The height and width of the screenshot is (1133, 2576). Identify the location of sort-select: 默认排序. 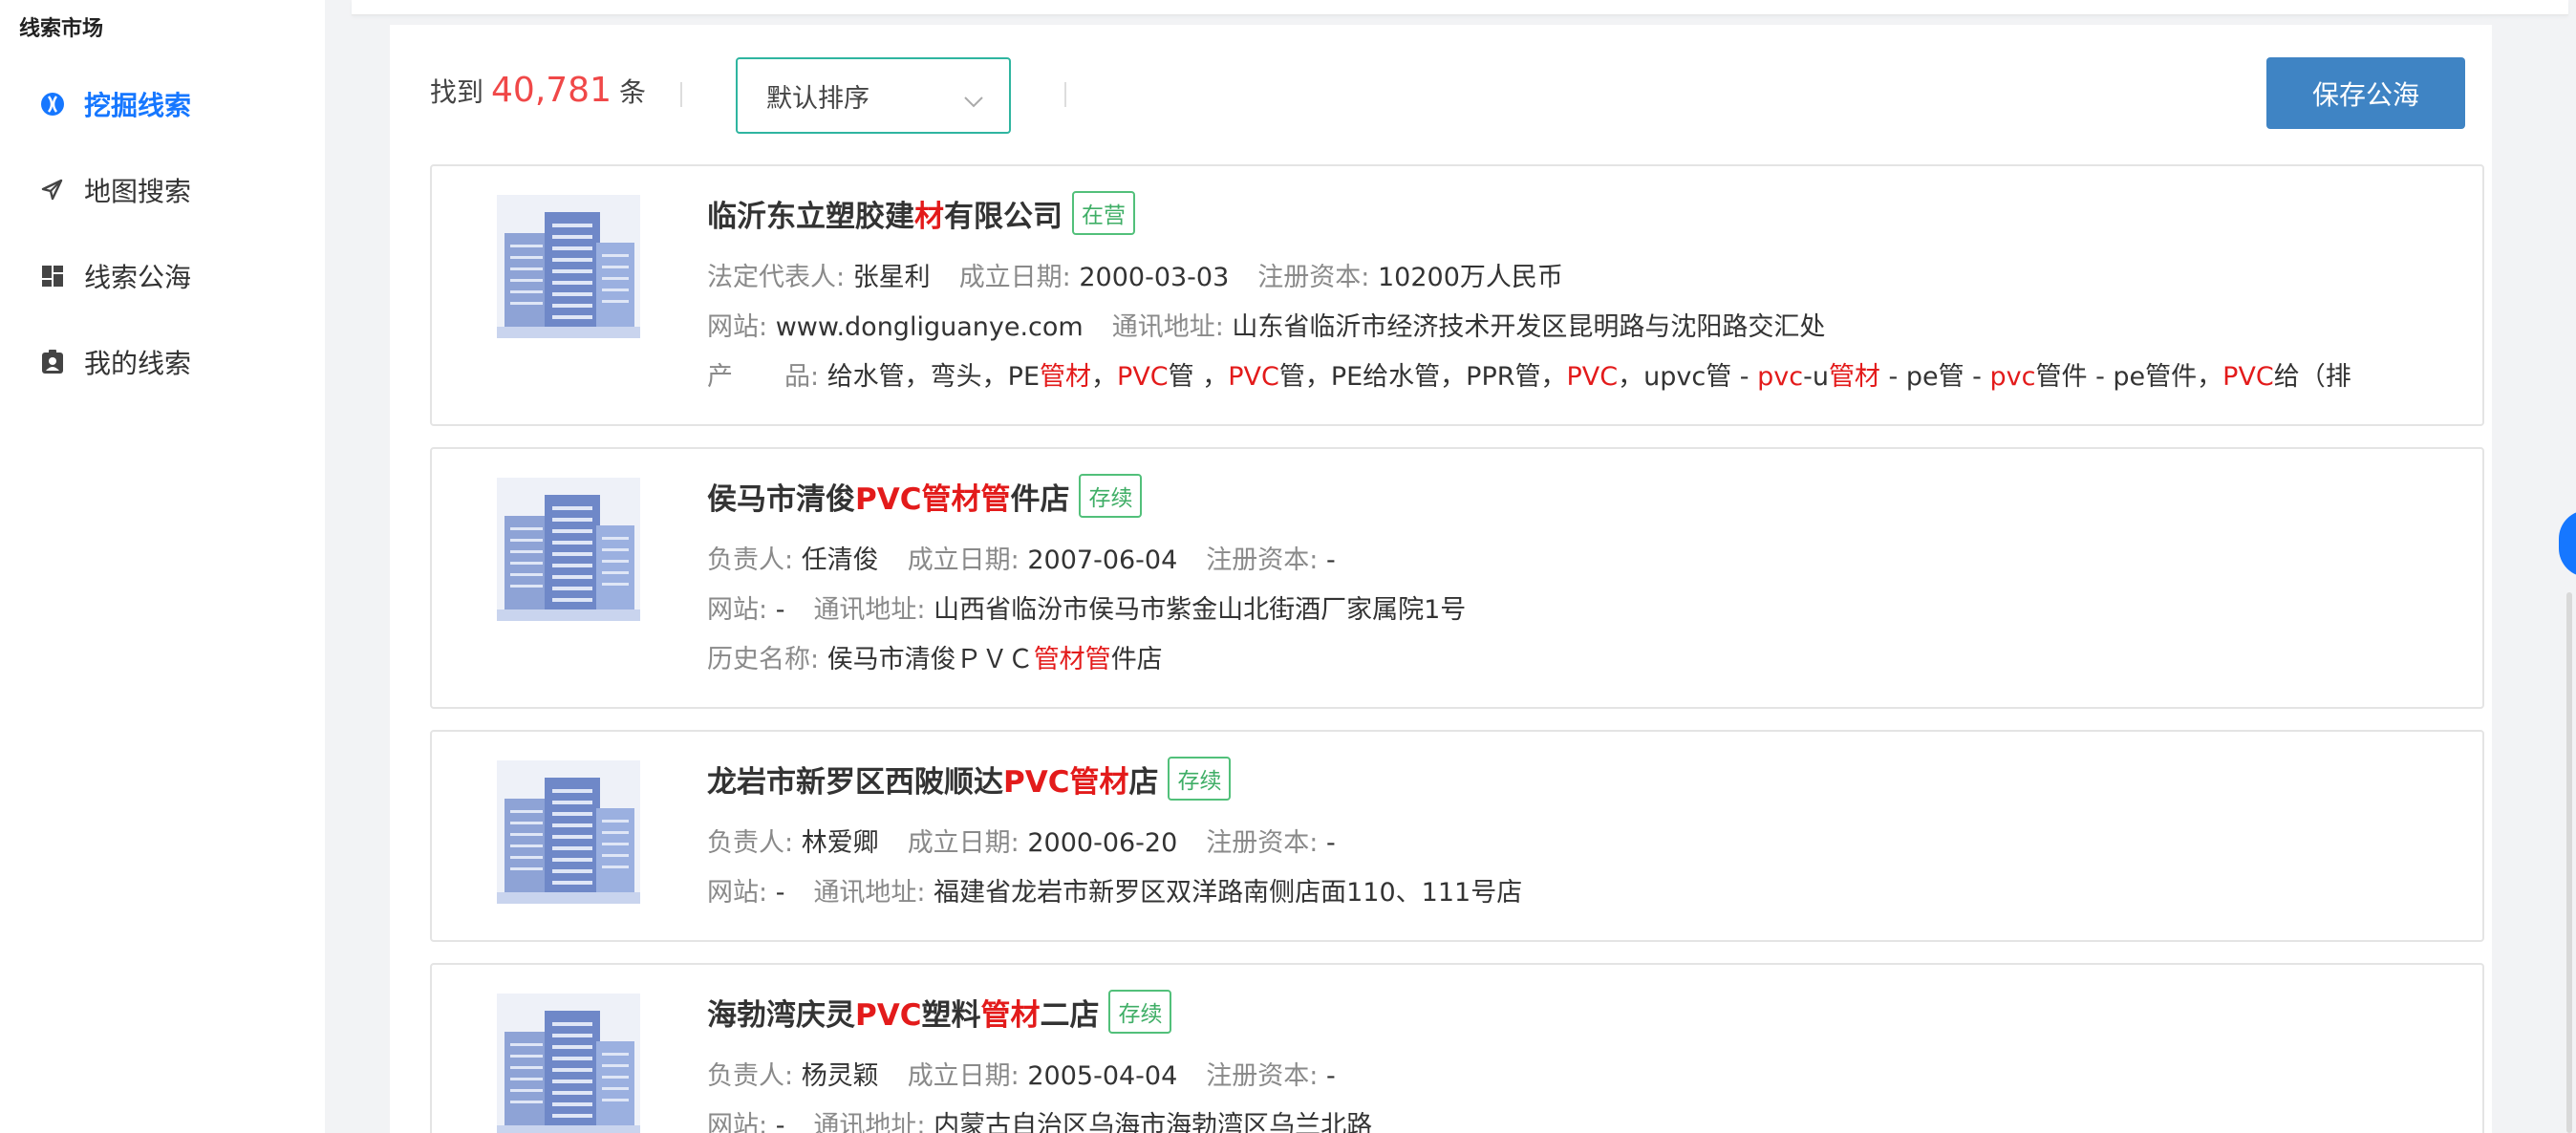
(873, 95).